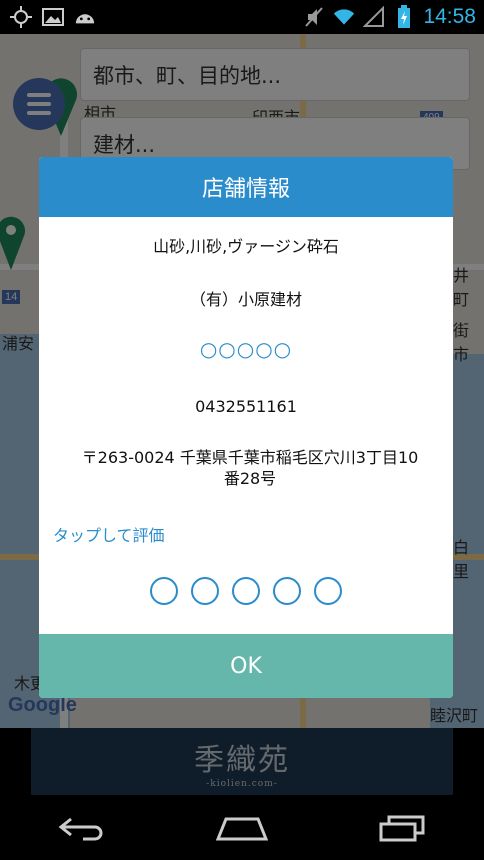 The image size is (484, 860). Describe the element at coordinates (344, 17) in the screenshot. I see `wifi-icon` at that location.